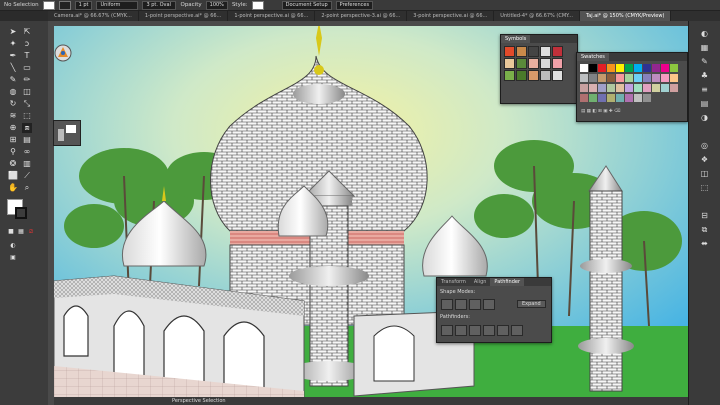 The image size is (720, 405). I want to click on transform-panel-icon: ⬌, so click(704, 244).